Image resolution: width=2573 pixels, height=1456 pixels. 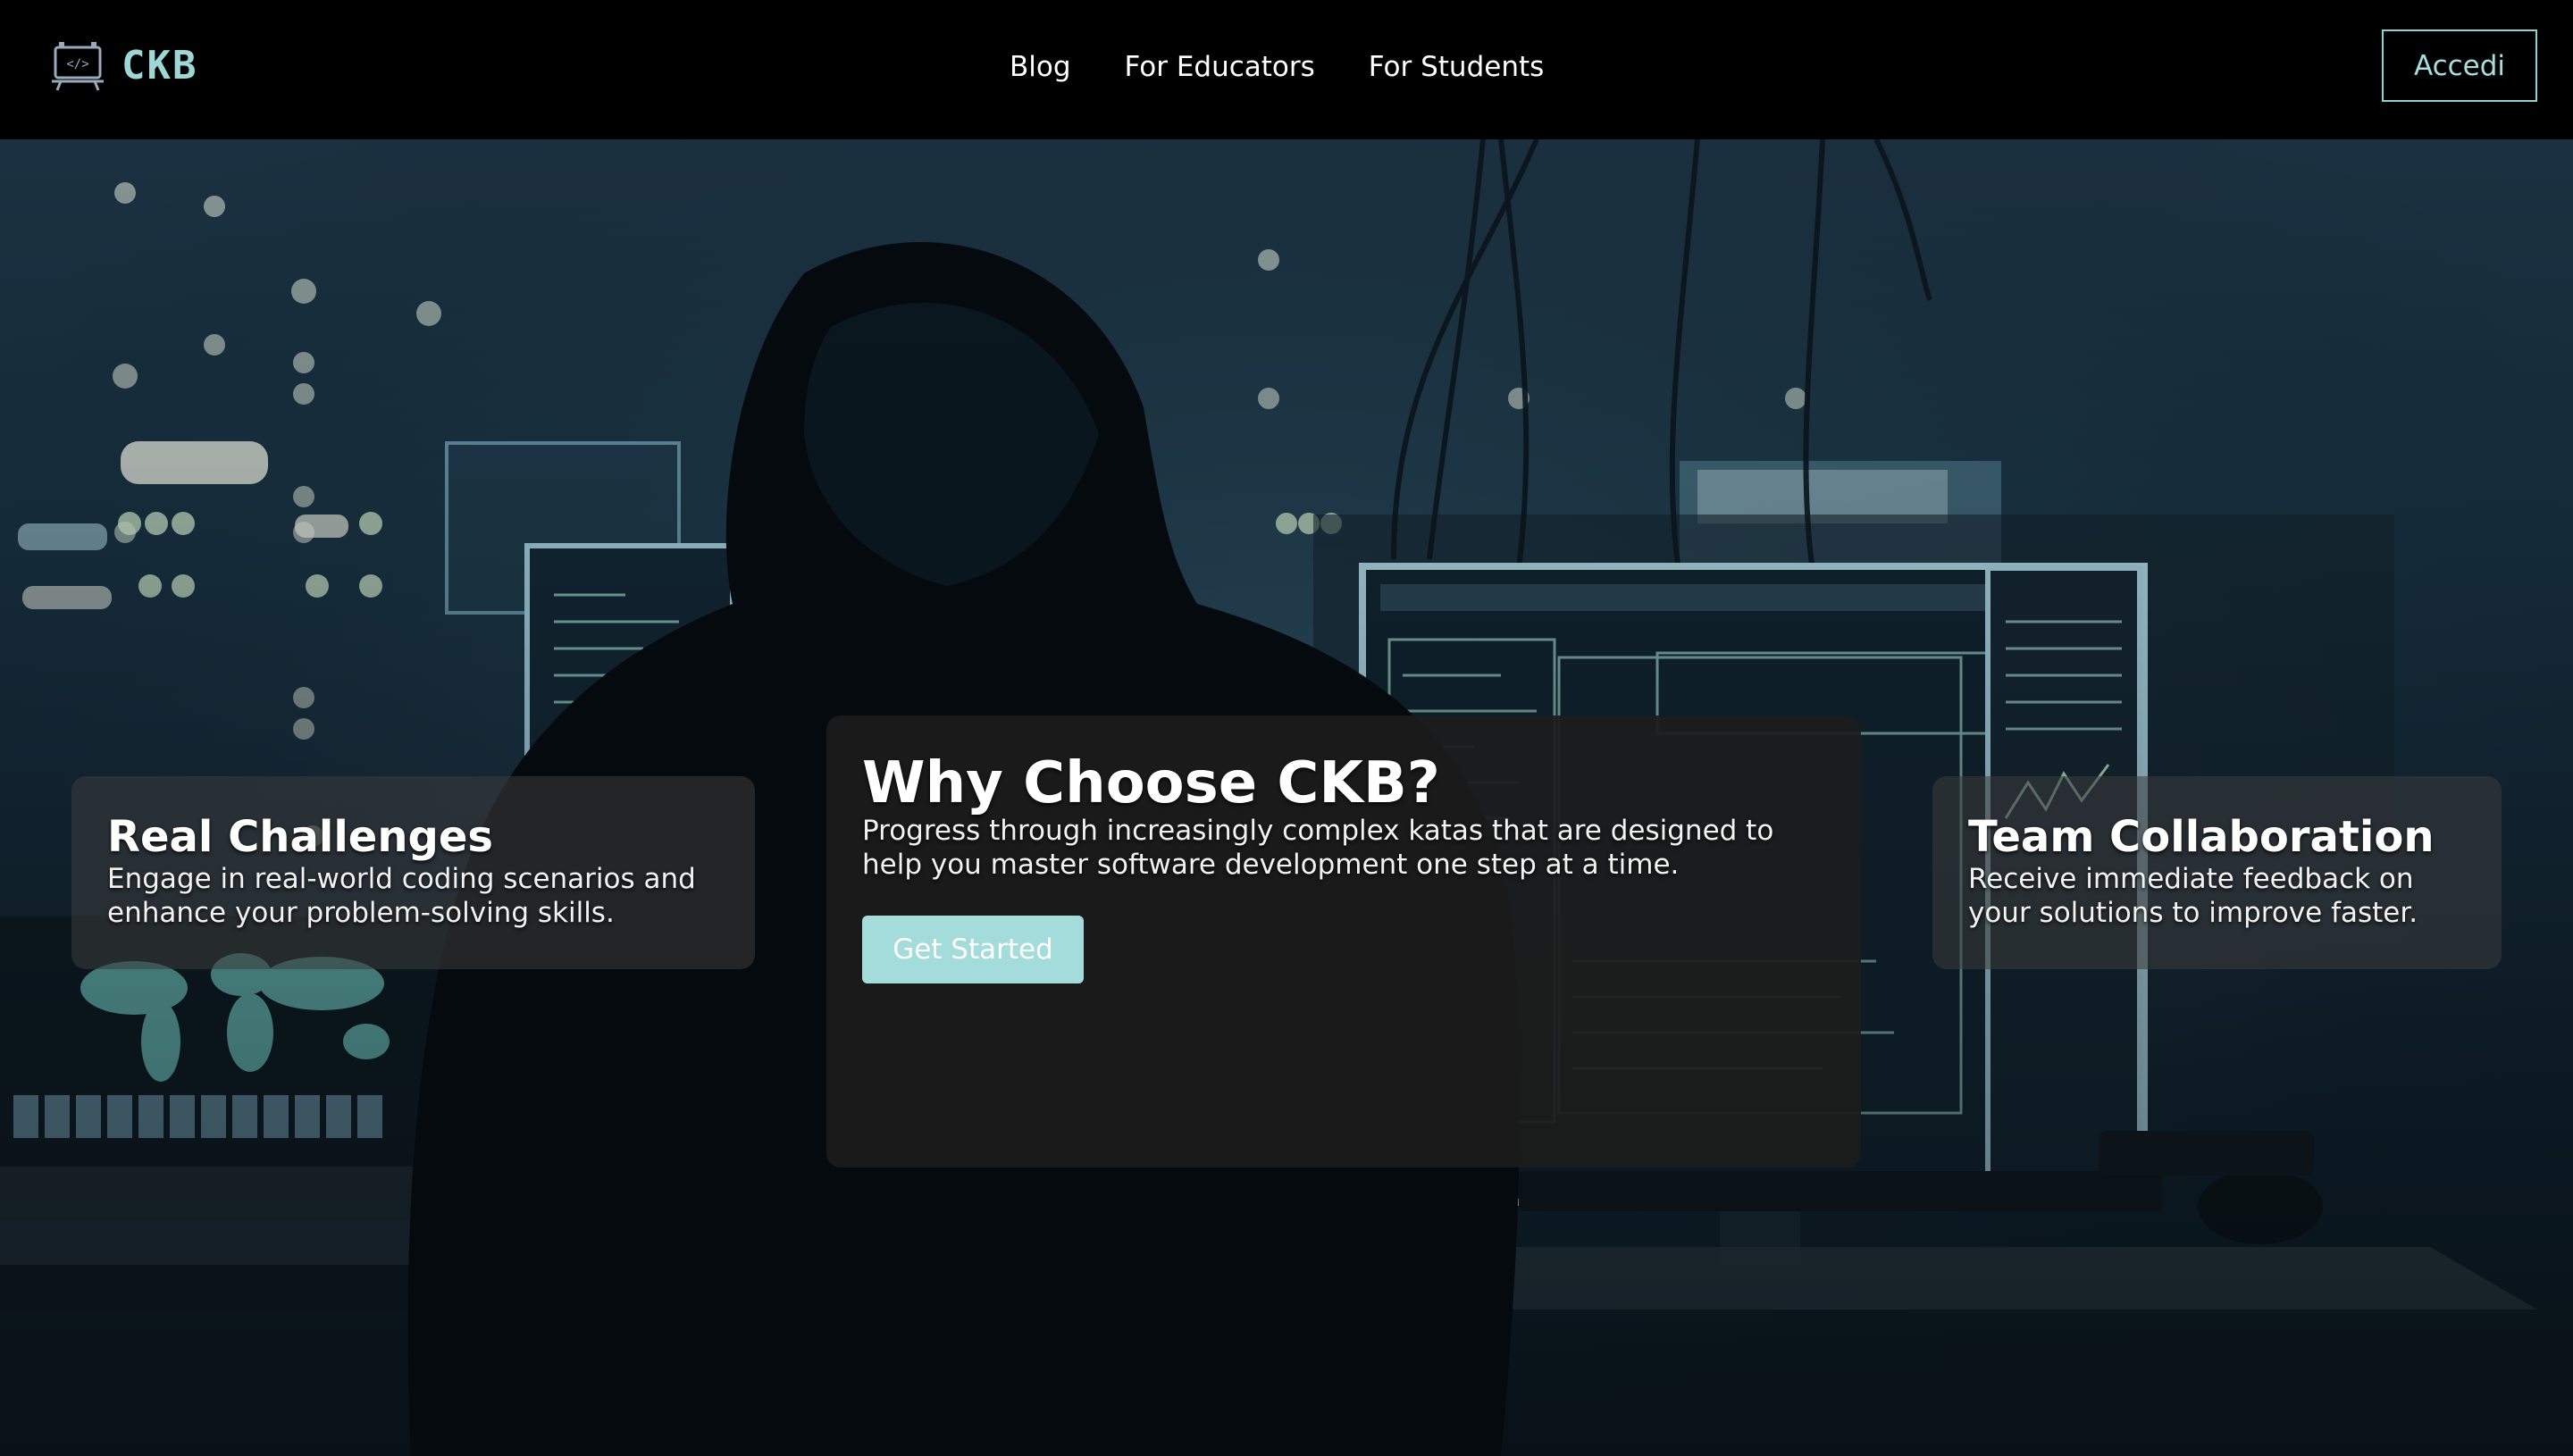 What do you see at coordinates (1151, 783) in the screenshot?
I see `why-choose-title: Why Choose CKB?` at bounding box center [1151, 783].